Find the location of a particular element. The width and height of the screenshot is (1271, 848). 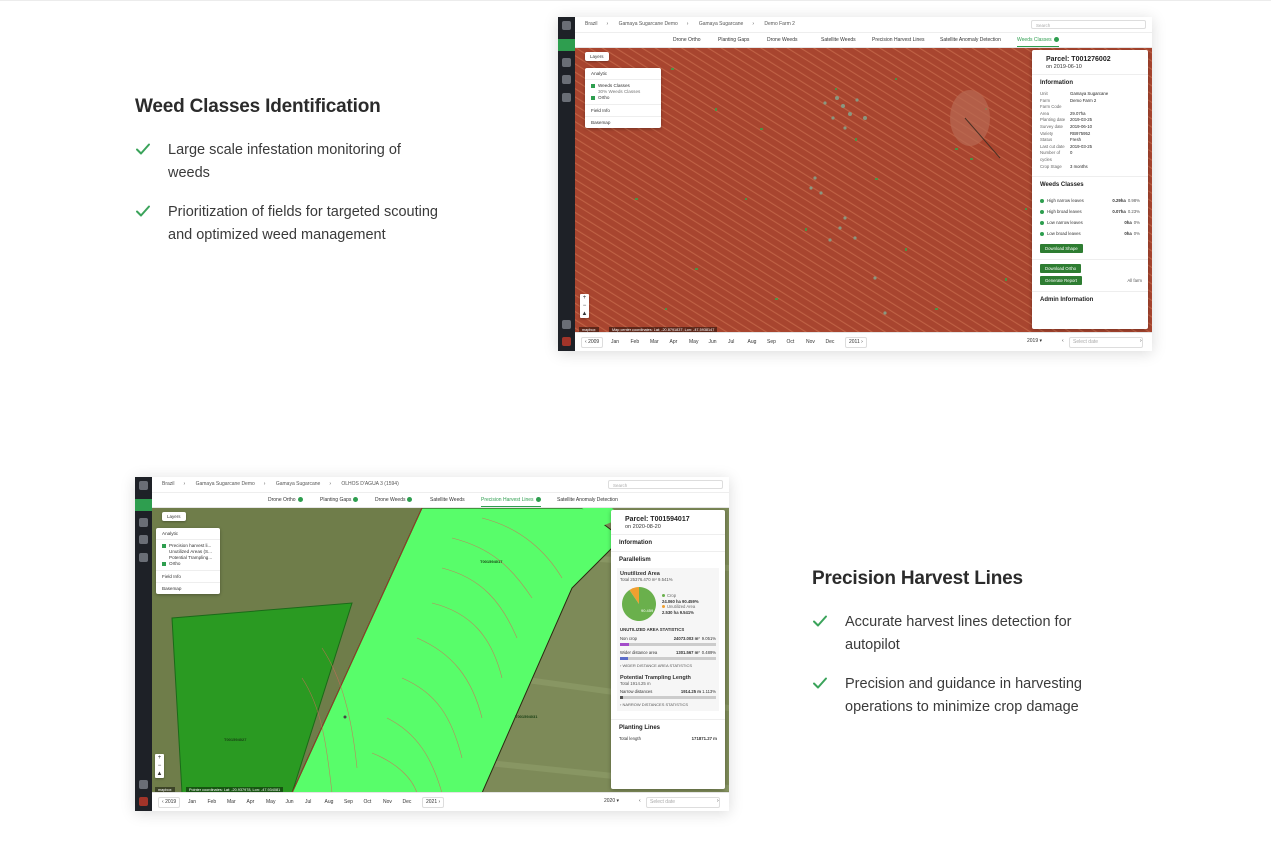

date-next-button: › is located at coordinates (1141, 341).